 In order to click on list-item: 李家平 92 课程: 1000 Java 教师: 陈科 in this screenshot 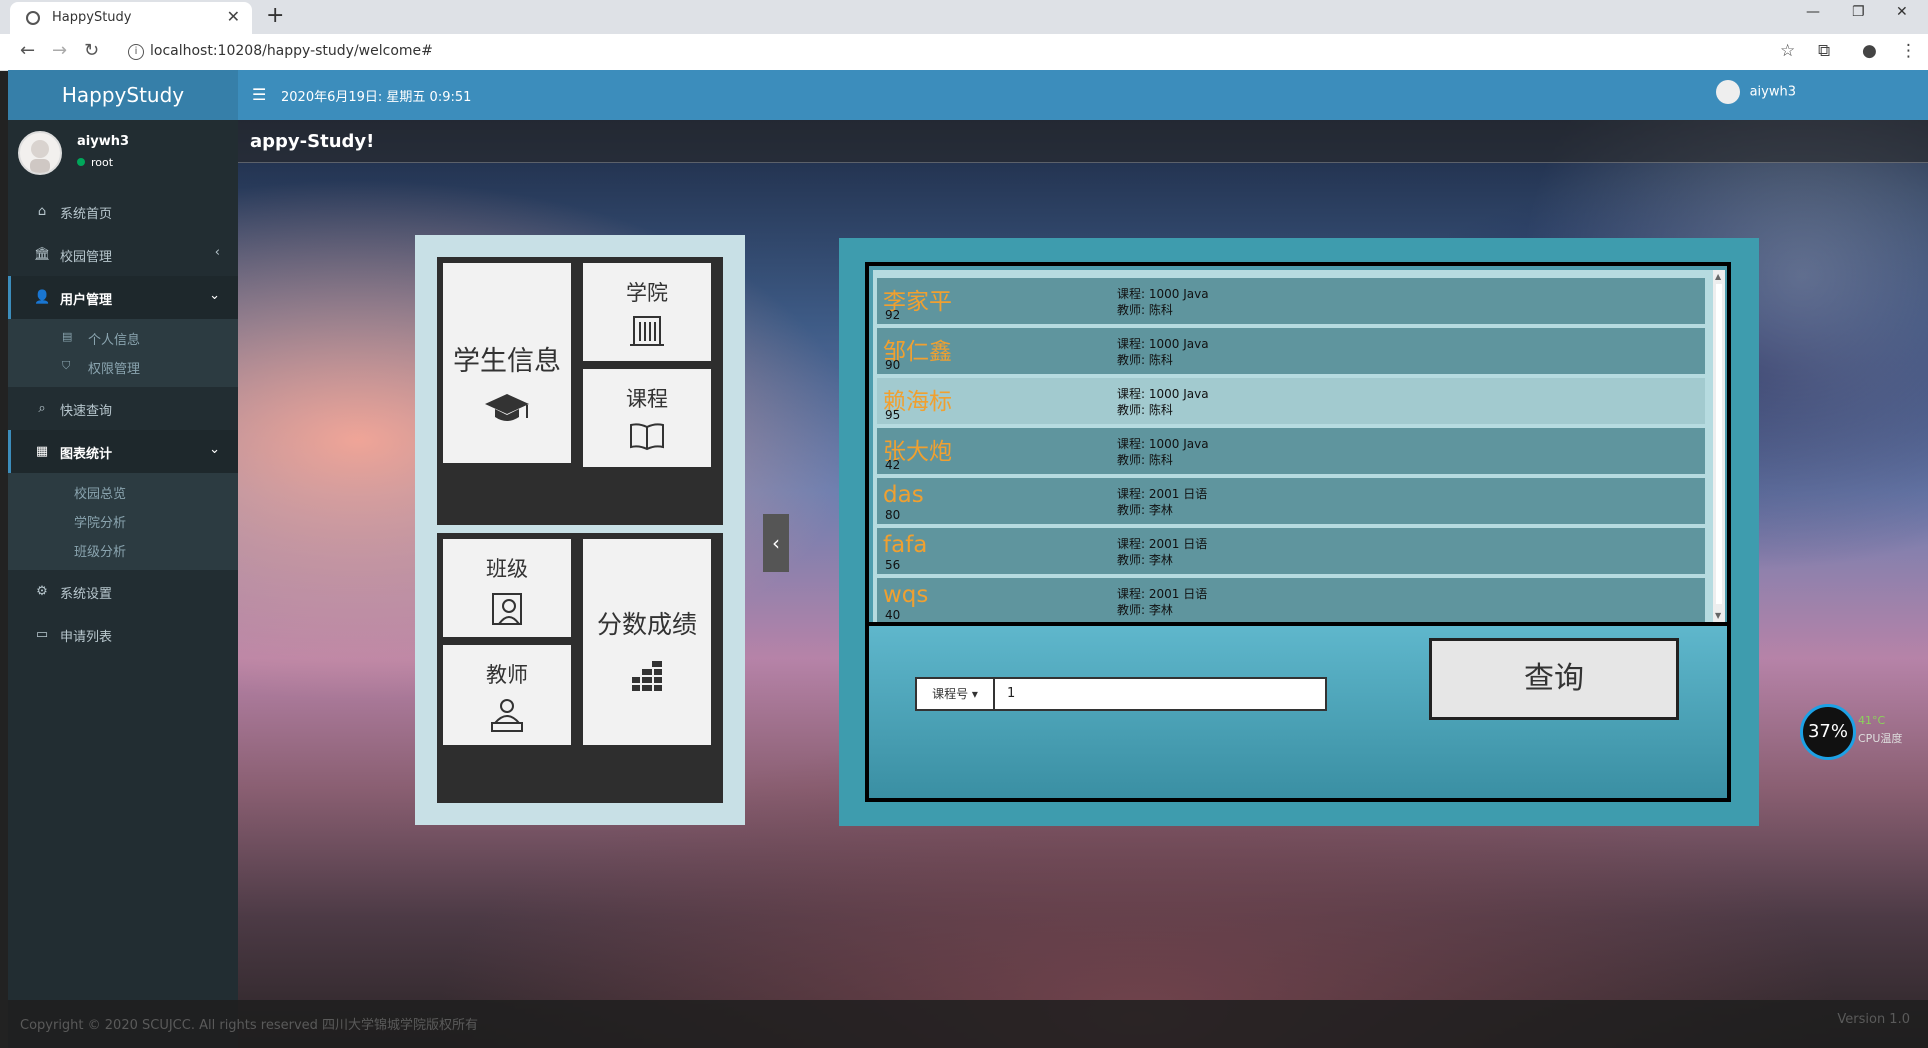, I will do `click(1291, 301)`.